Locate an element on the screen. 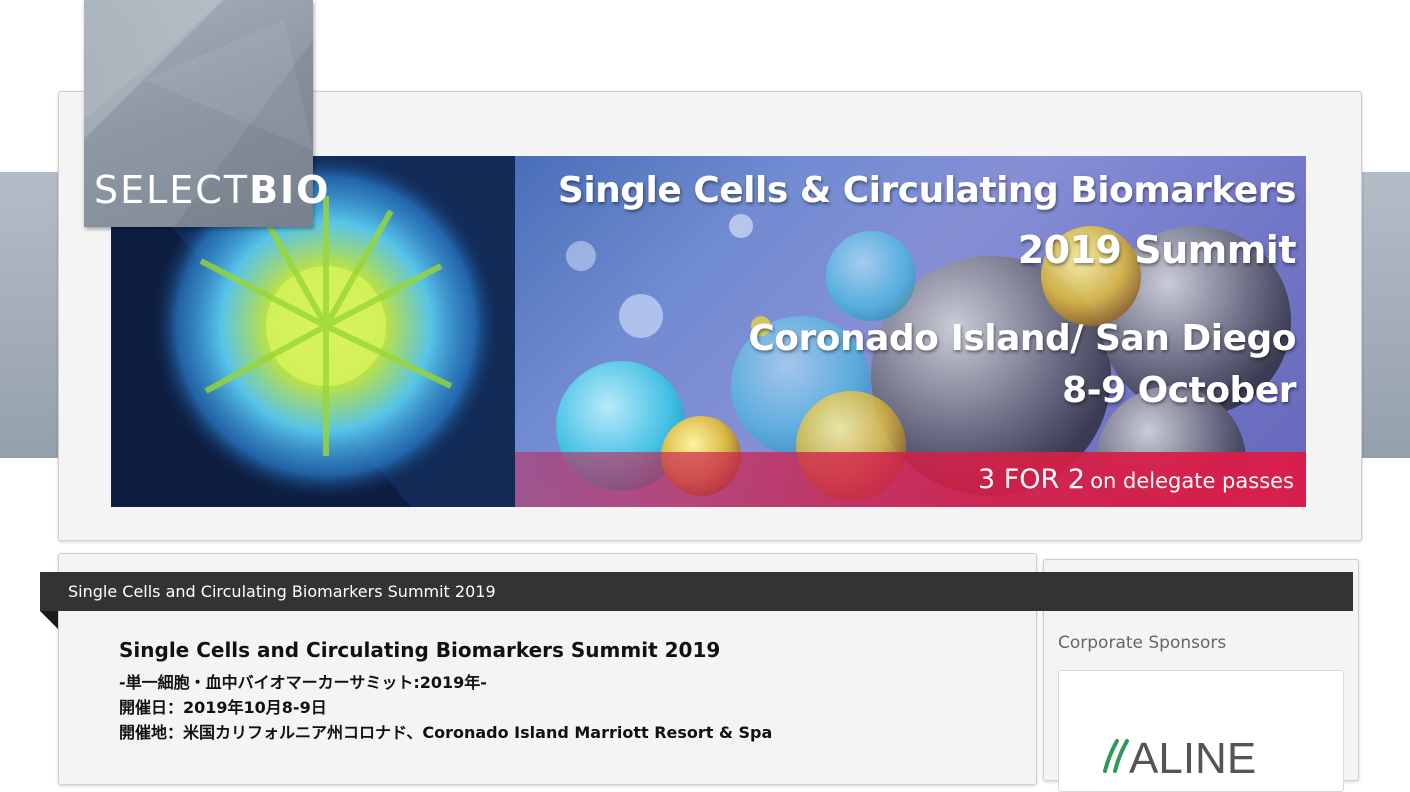 The width and height of the screenshot is (1410, 792). banner-date: 8-9 October is located at coordinates (1179, 390).